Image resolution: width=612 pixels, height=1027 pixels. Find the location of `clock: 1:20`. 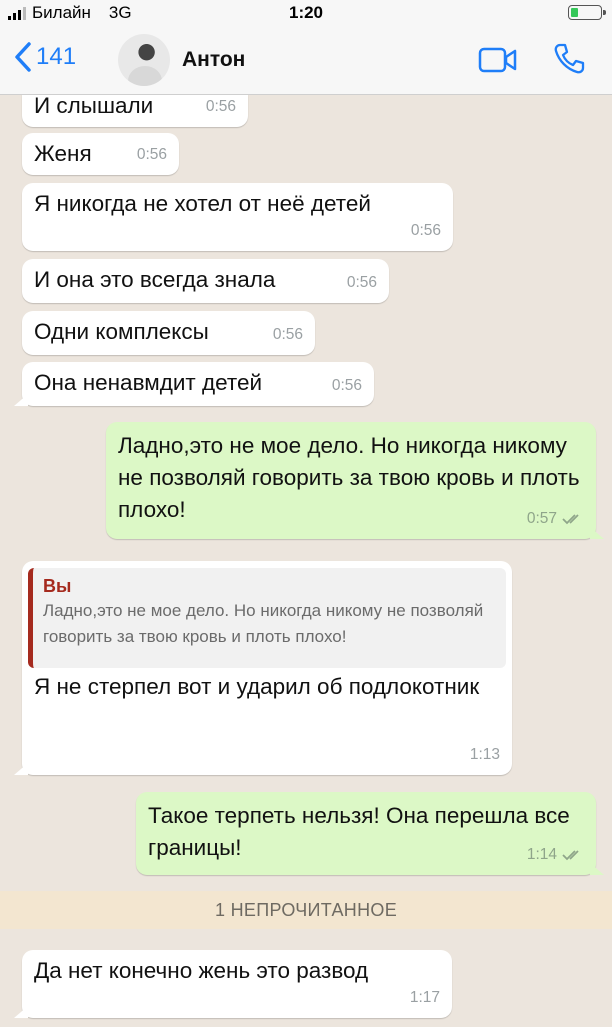

clock: 1:20 is located at coordinates (306, 12).